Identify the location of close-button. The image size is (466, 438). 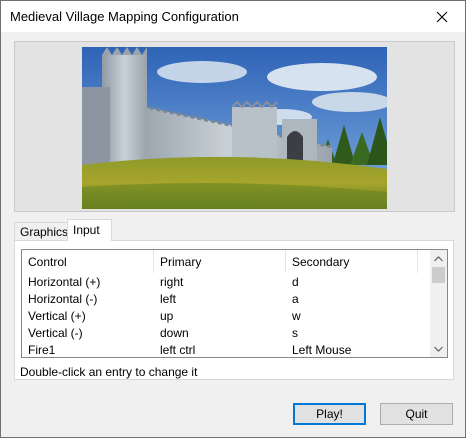
(442, 16).